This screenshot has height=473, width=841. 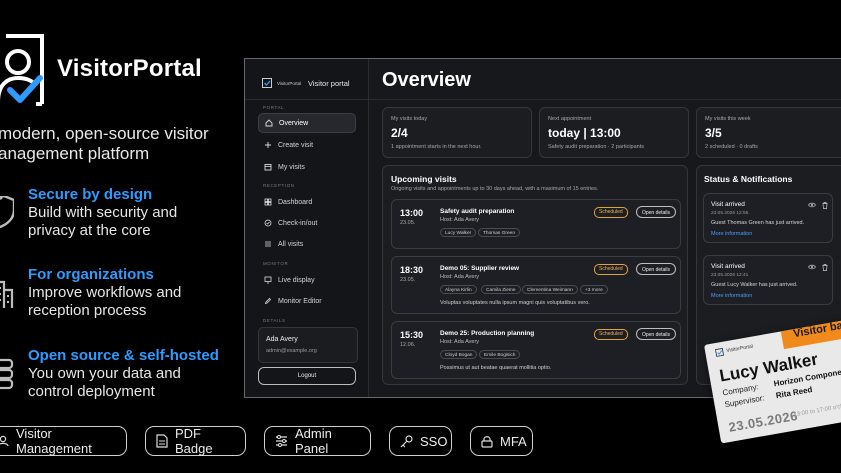 What do you see at coordinates (329, 83) in the screenshot?
I see `sidebar-title: Visitor portal` at bounding box center [329, 83].